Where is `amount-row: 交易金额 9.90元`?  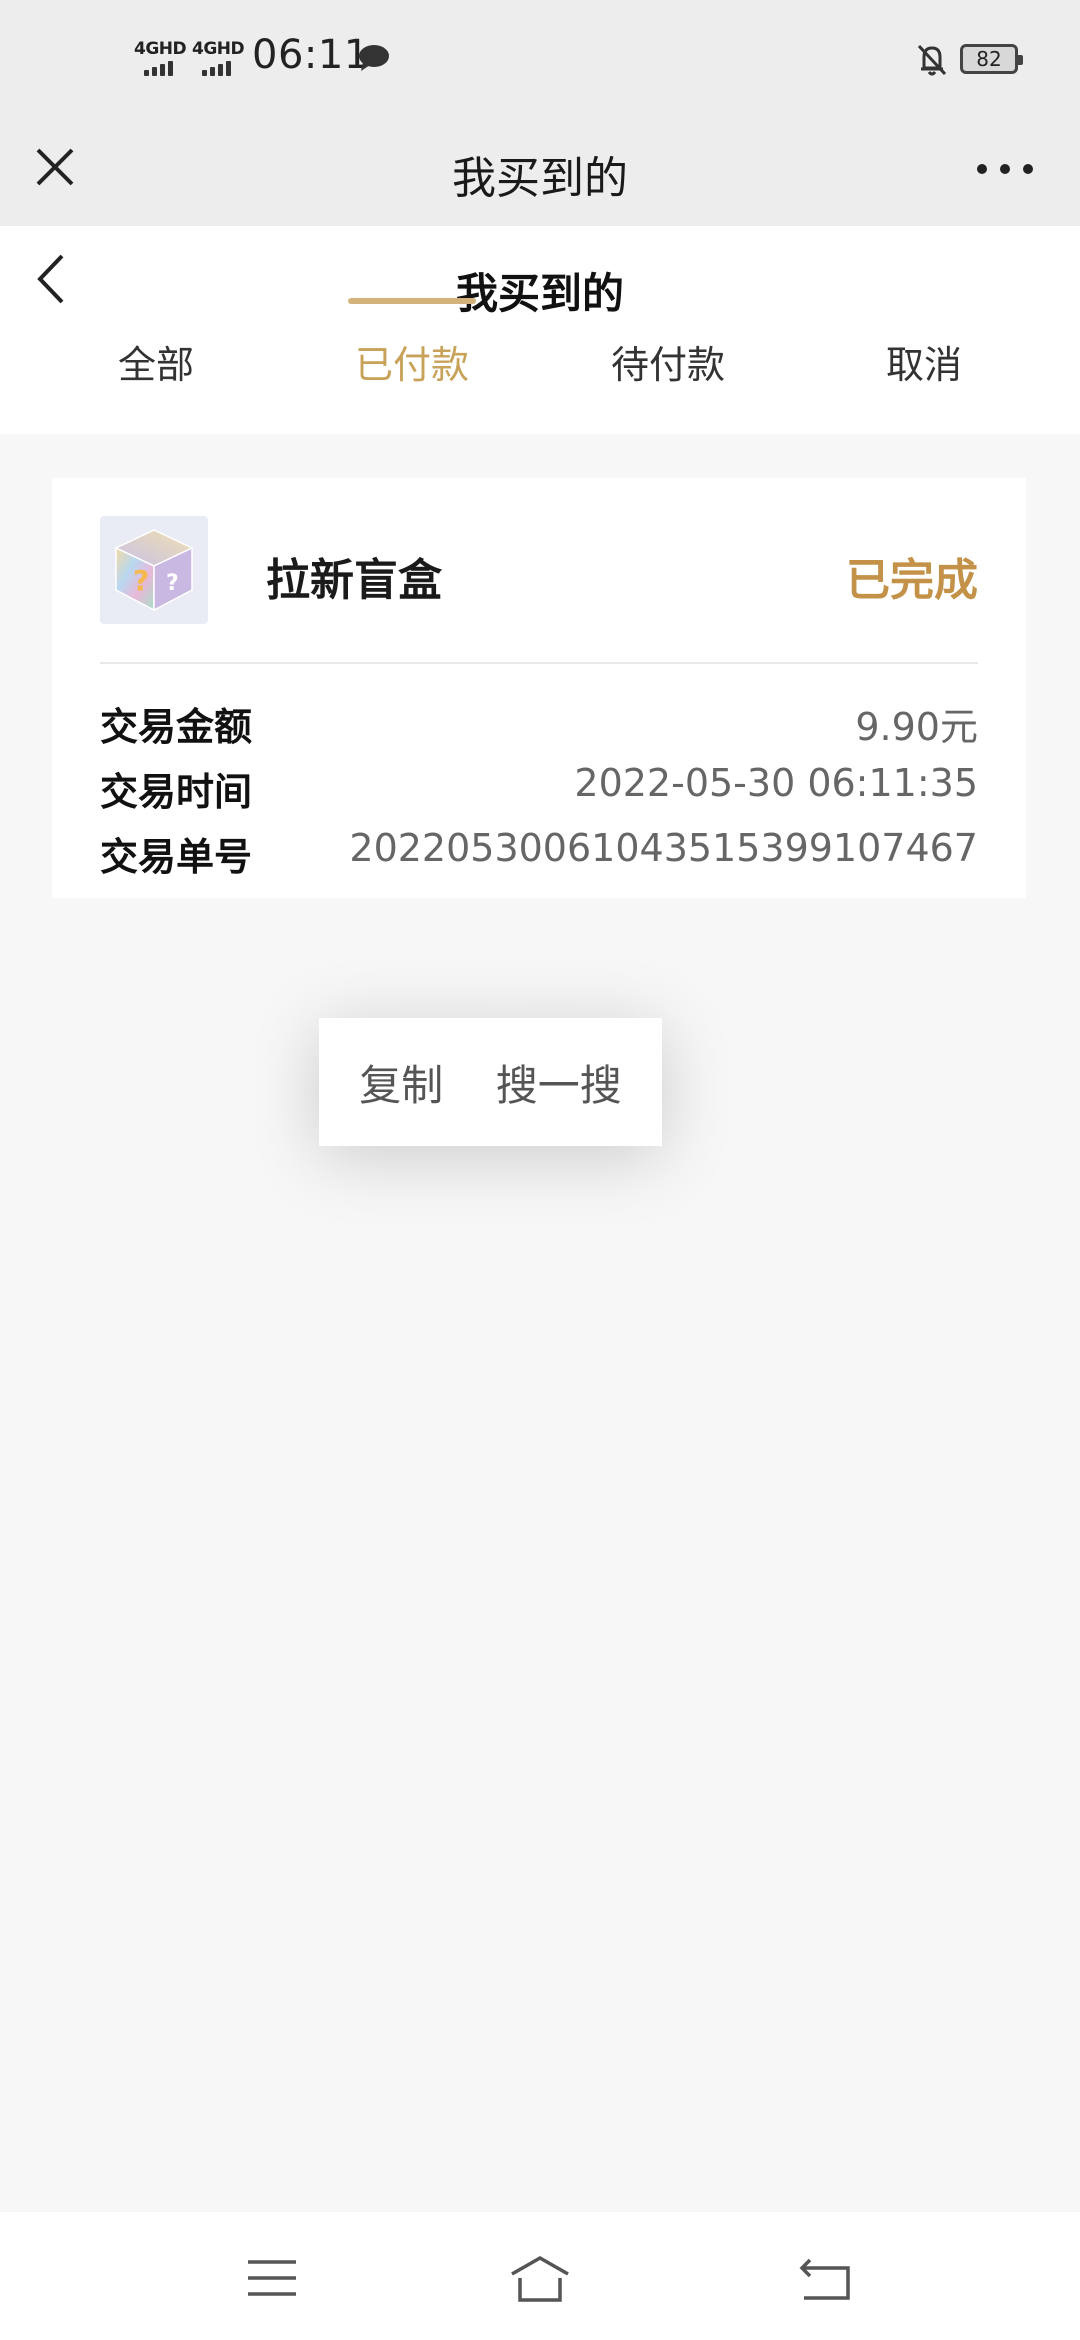
amount-row: 交易金额 9.90元 is located at coordinates (539, 724).